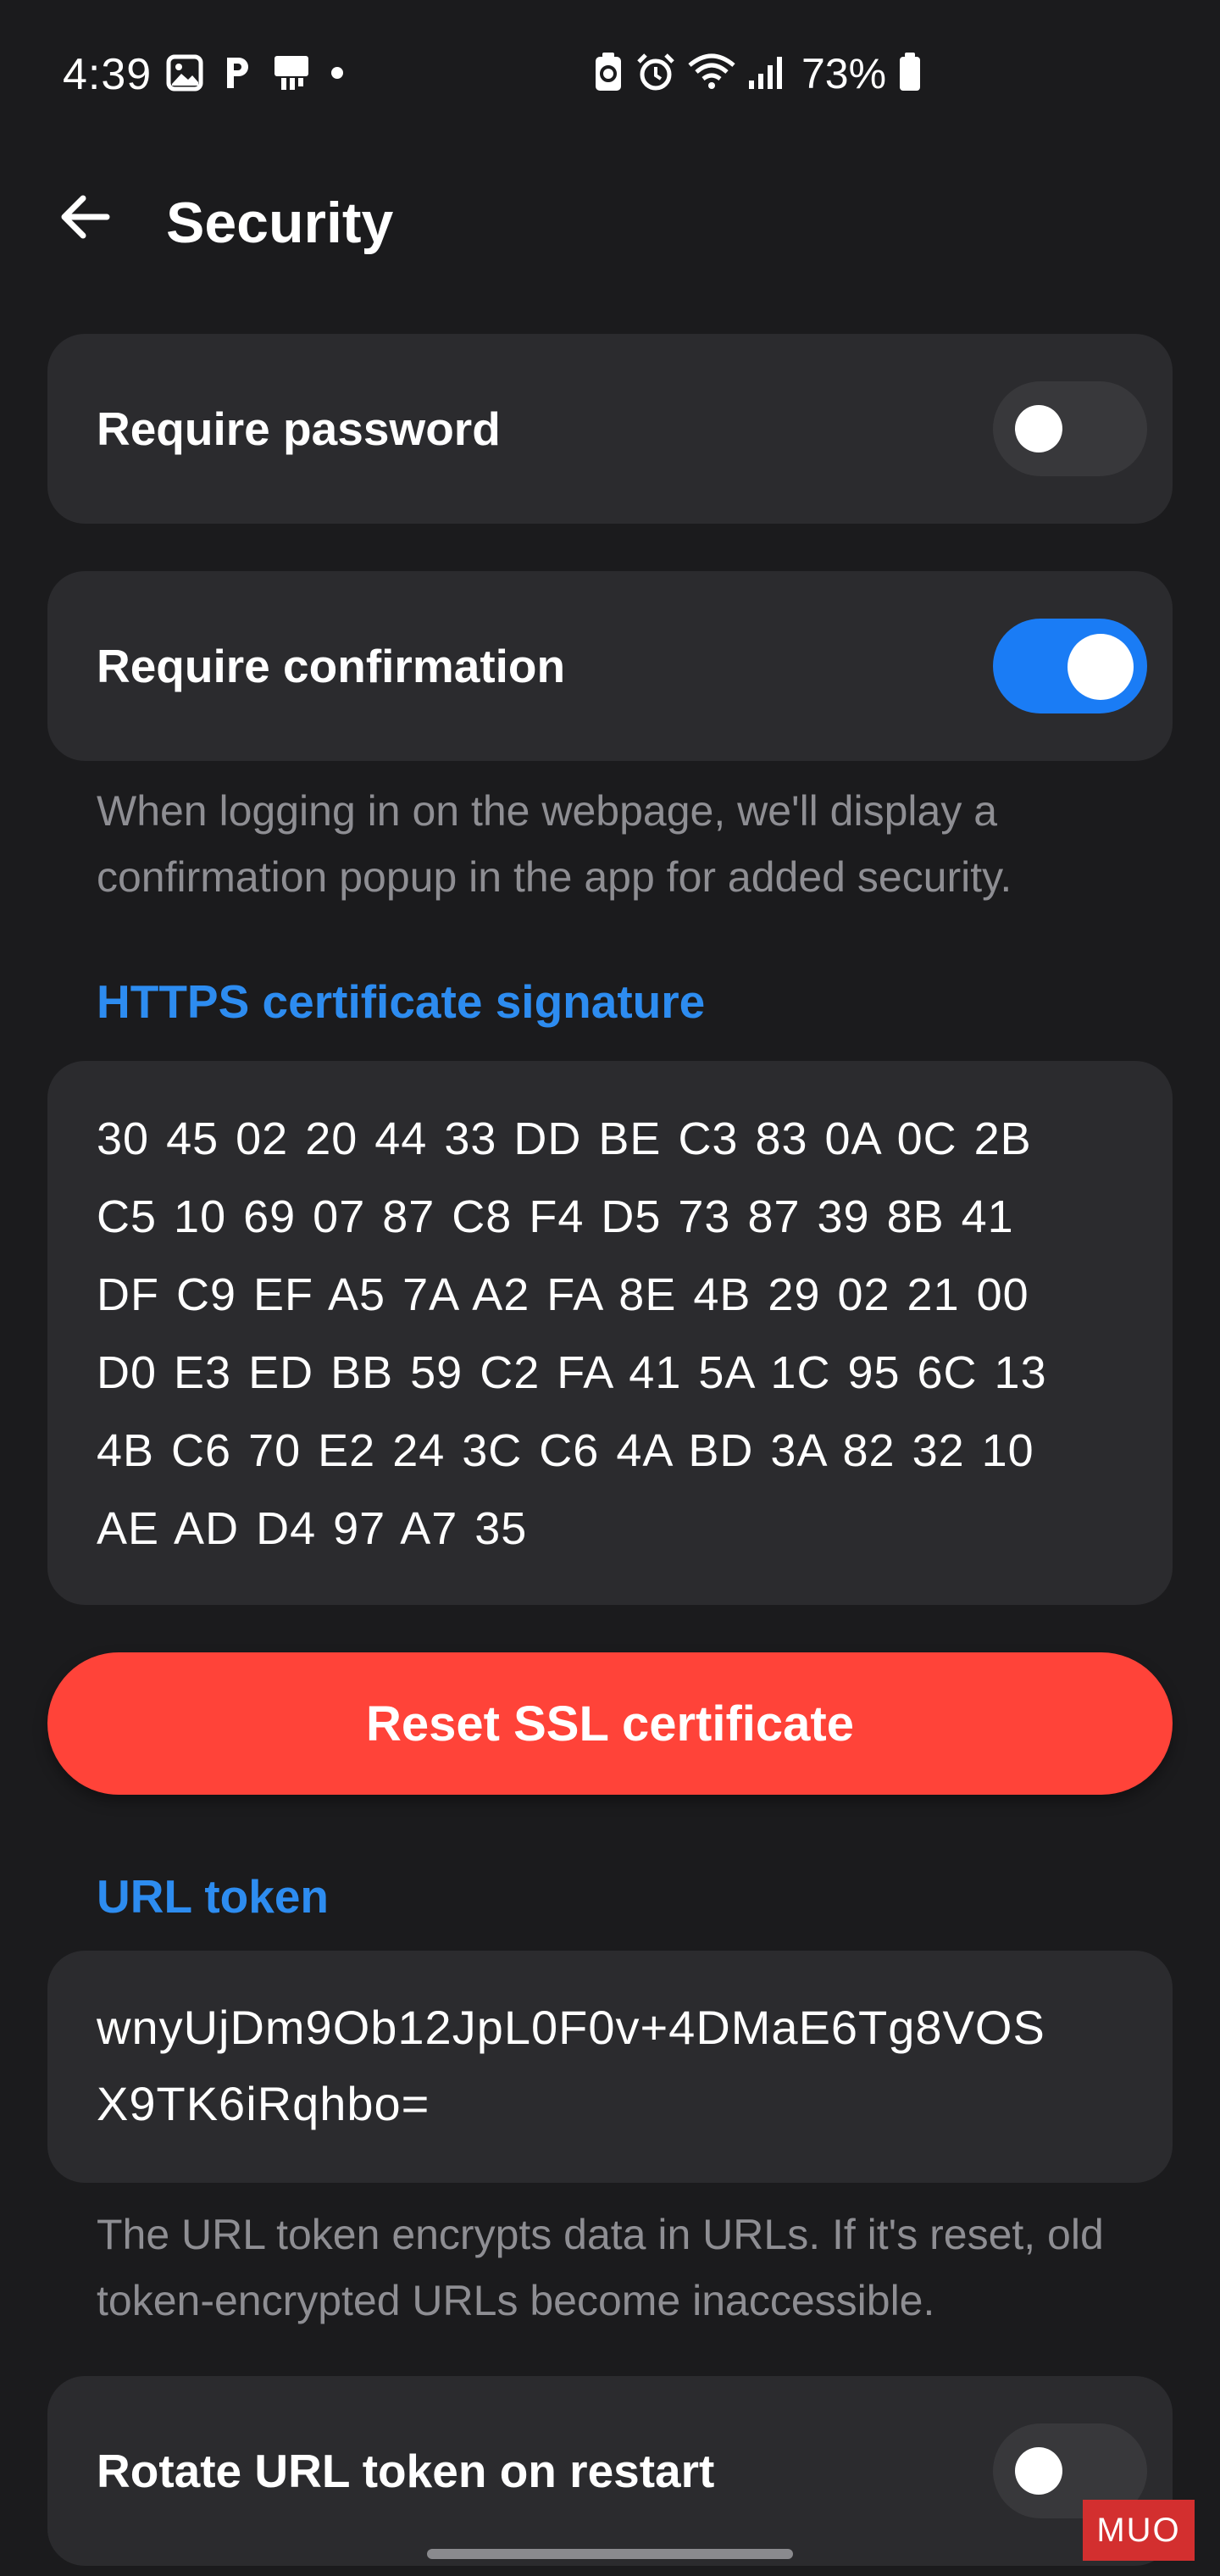  I want to click on battery-saver-icon, so click(608, 74).